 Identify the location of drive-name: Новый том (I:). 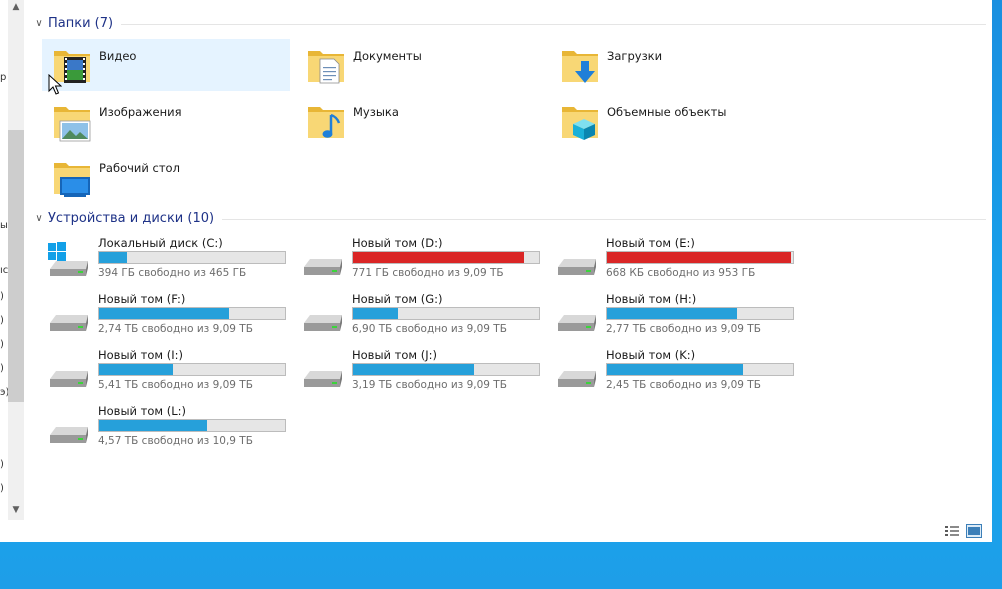
(140, 355).